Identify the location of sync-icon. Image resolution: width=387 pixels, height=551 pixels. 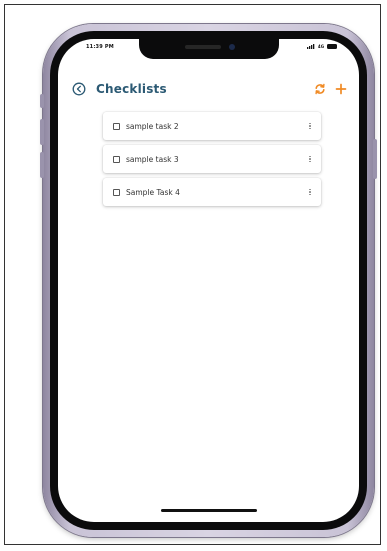
(320, 89).